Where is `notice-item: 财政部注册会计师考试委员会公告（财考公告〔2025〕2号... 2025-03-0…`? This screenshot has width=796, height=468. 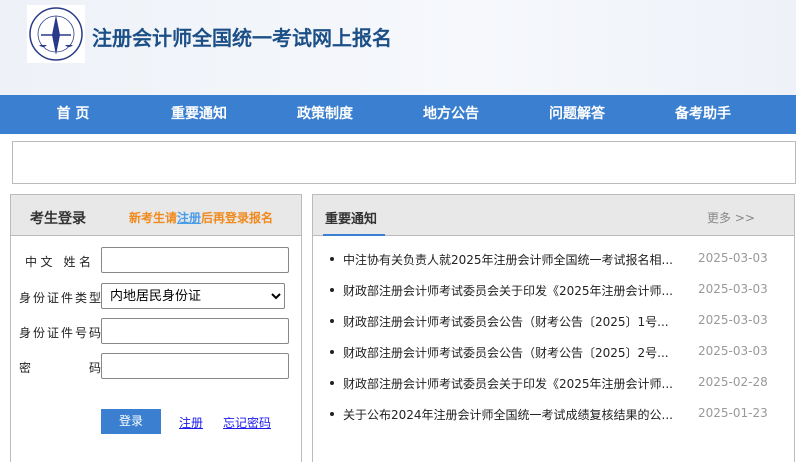 notice-item: 财政部注册会计师考试委员会公告（财考公告〔2025〕2号... 2025-03-0… is located at coordinates (553, 360).